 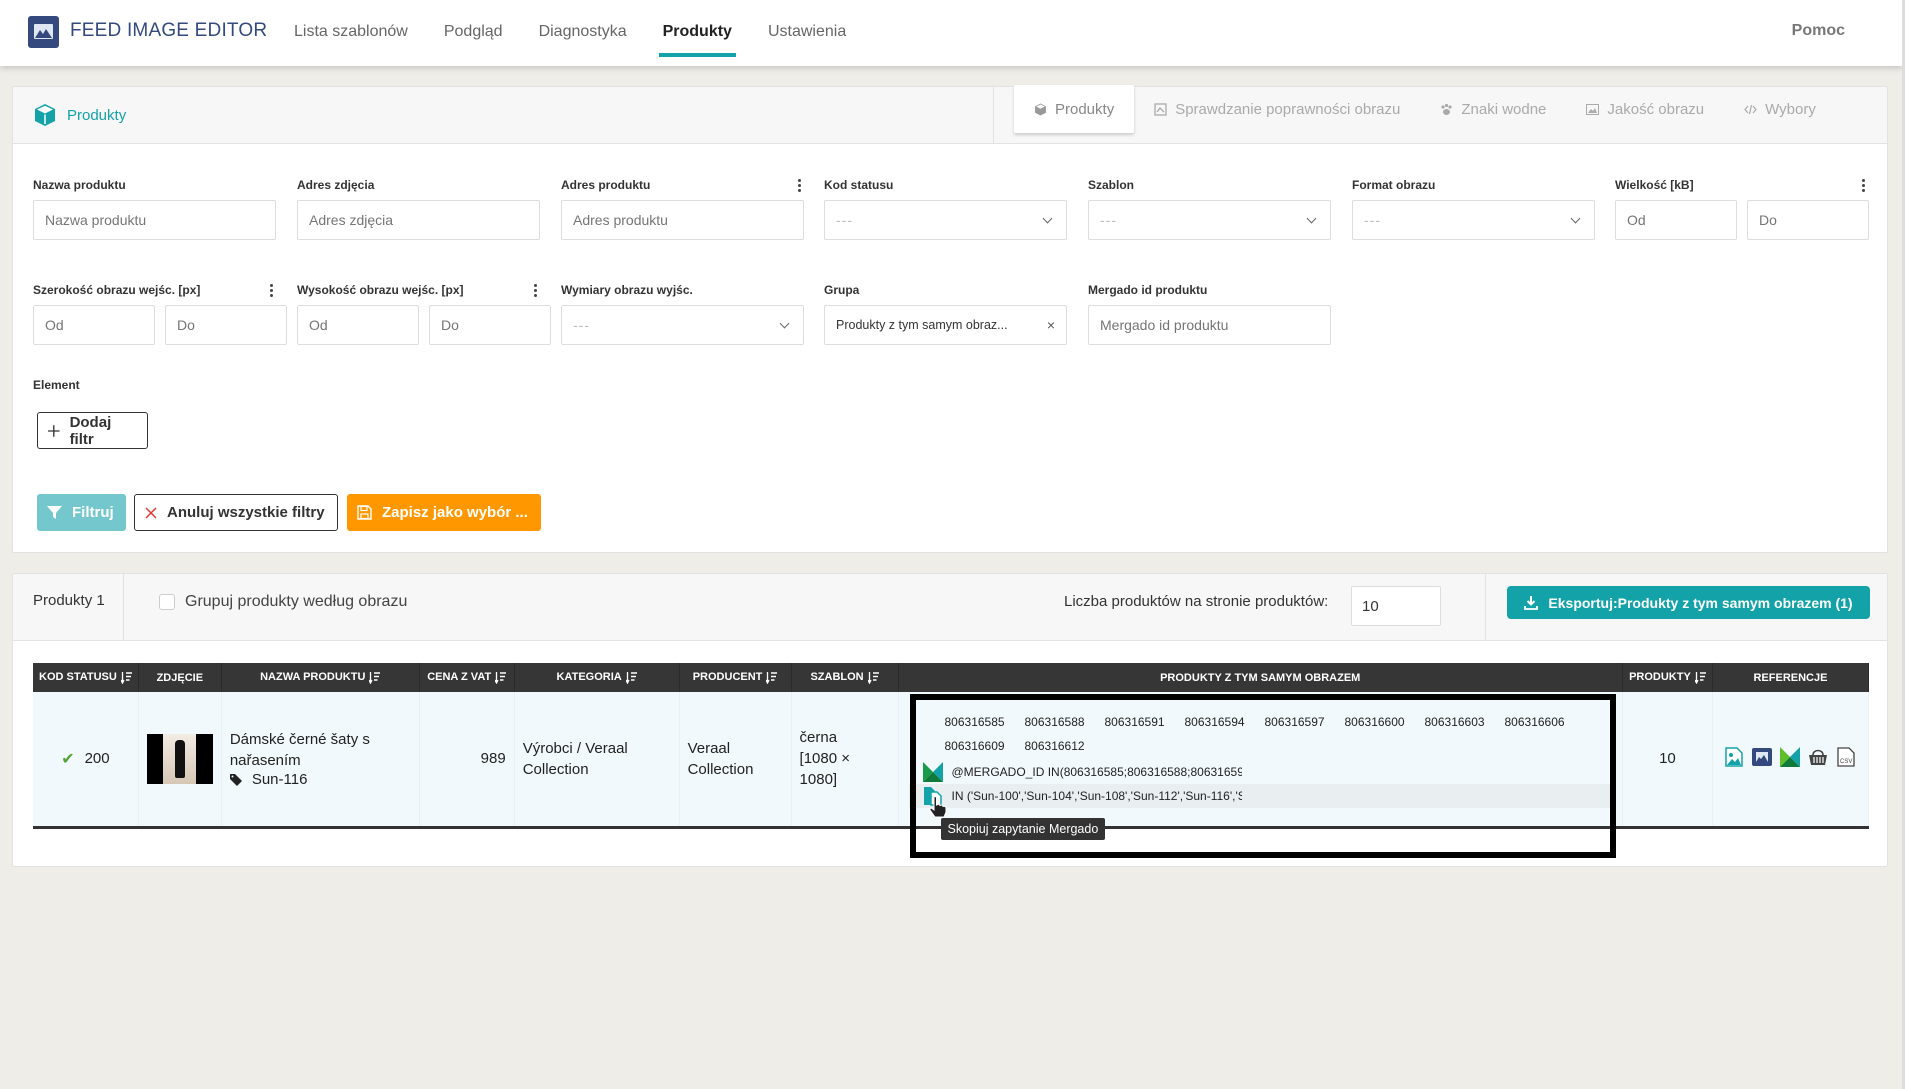 I want to click on app-logo-icon, so click(x=43, y=32).